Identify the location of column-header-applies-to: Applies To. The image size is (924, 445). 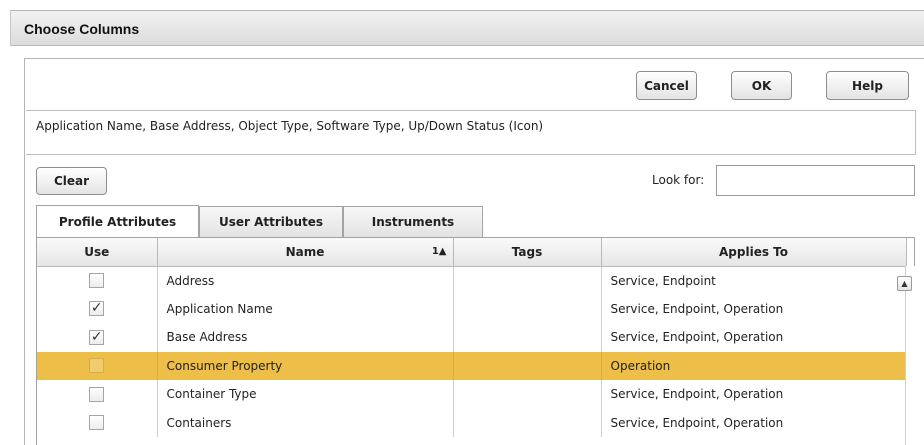
(754, 252).